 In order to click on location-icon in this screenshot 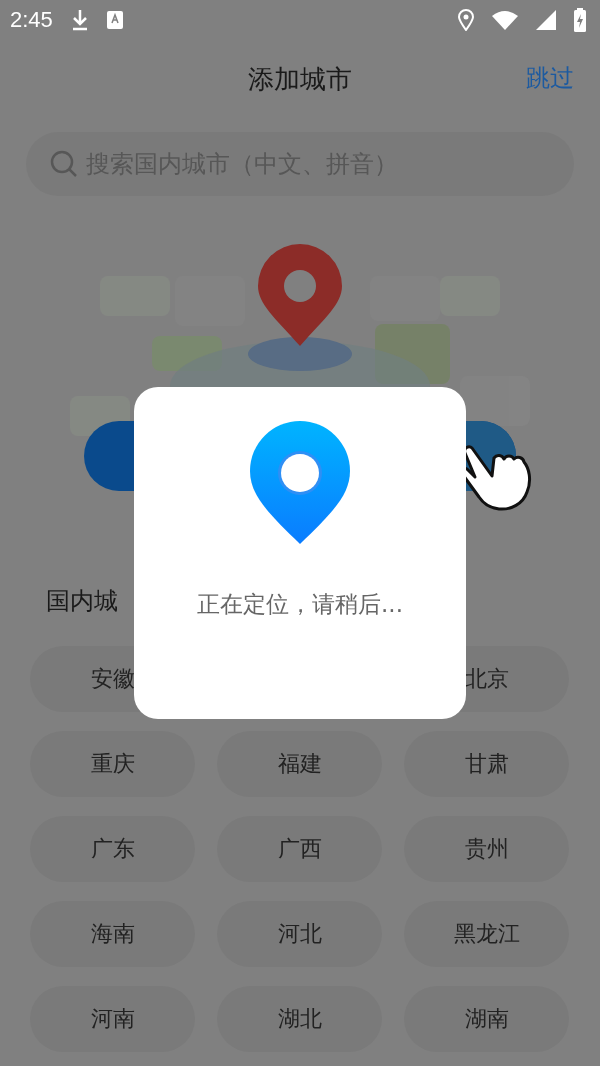, I will do `click(466, 20)`.